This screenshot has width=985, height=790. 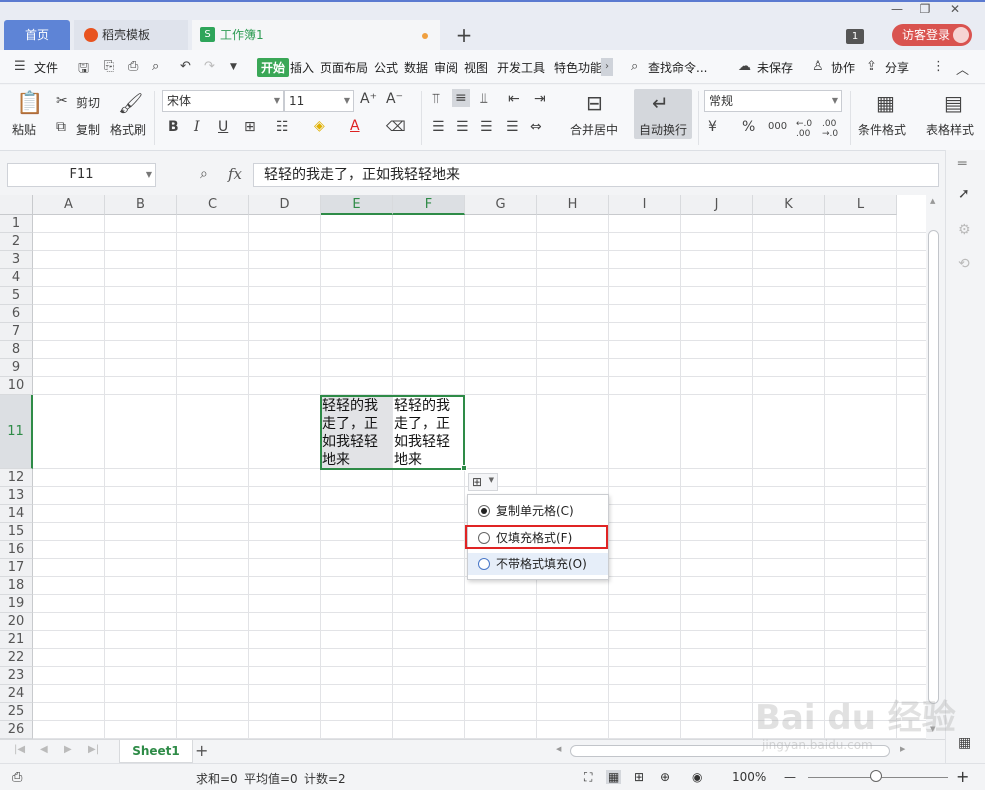 I want to click on paste-icon: 📋, so click(x=29, y=103).